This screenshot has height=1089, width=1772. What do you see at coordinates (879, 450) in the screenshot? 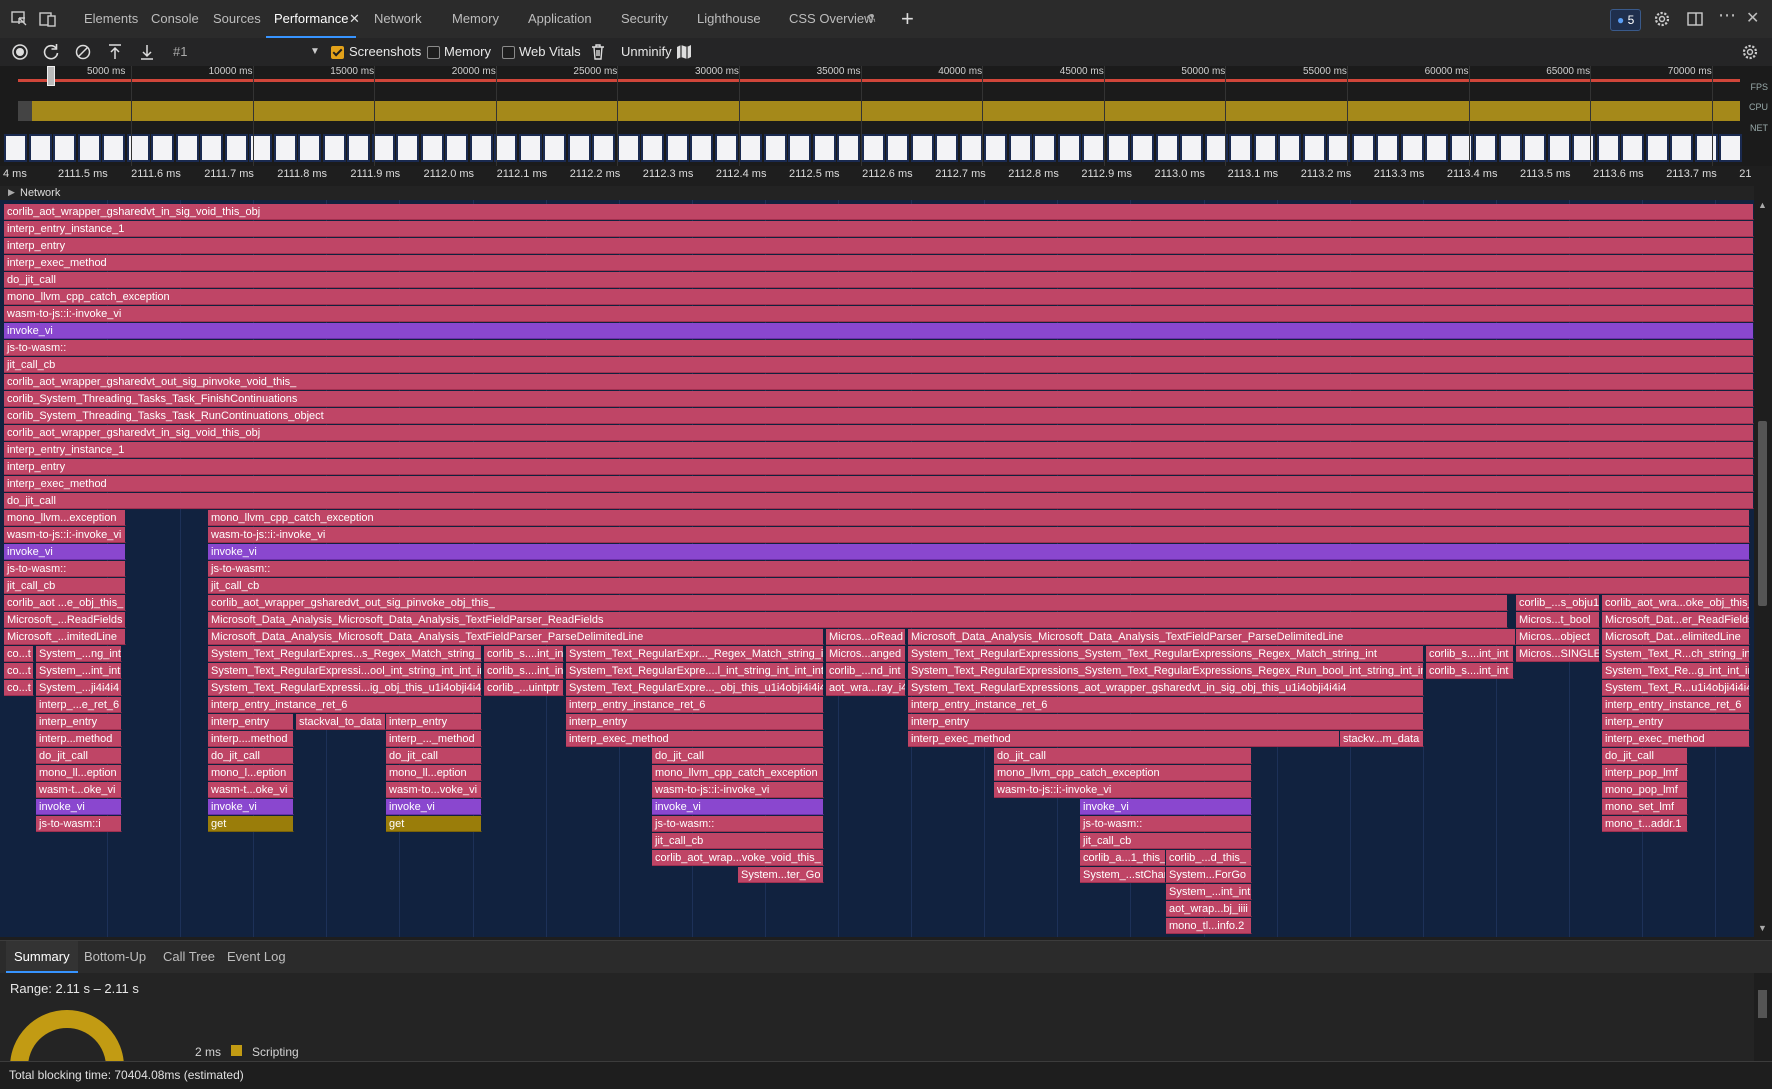
I see `flame-bar: interp_entry_instance_1` at bounding box center [879, 450].